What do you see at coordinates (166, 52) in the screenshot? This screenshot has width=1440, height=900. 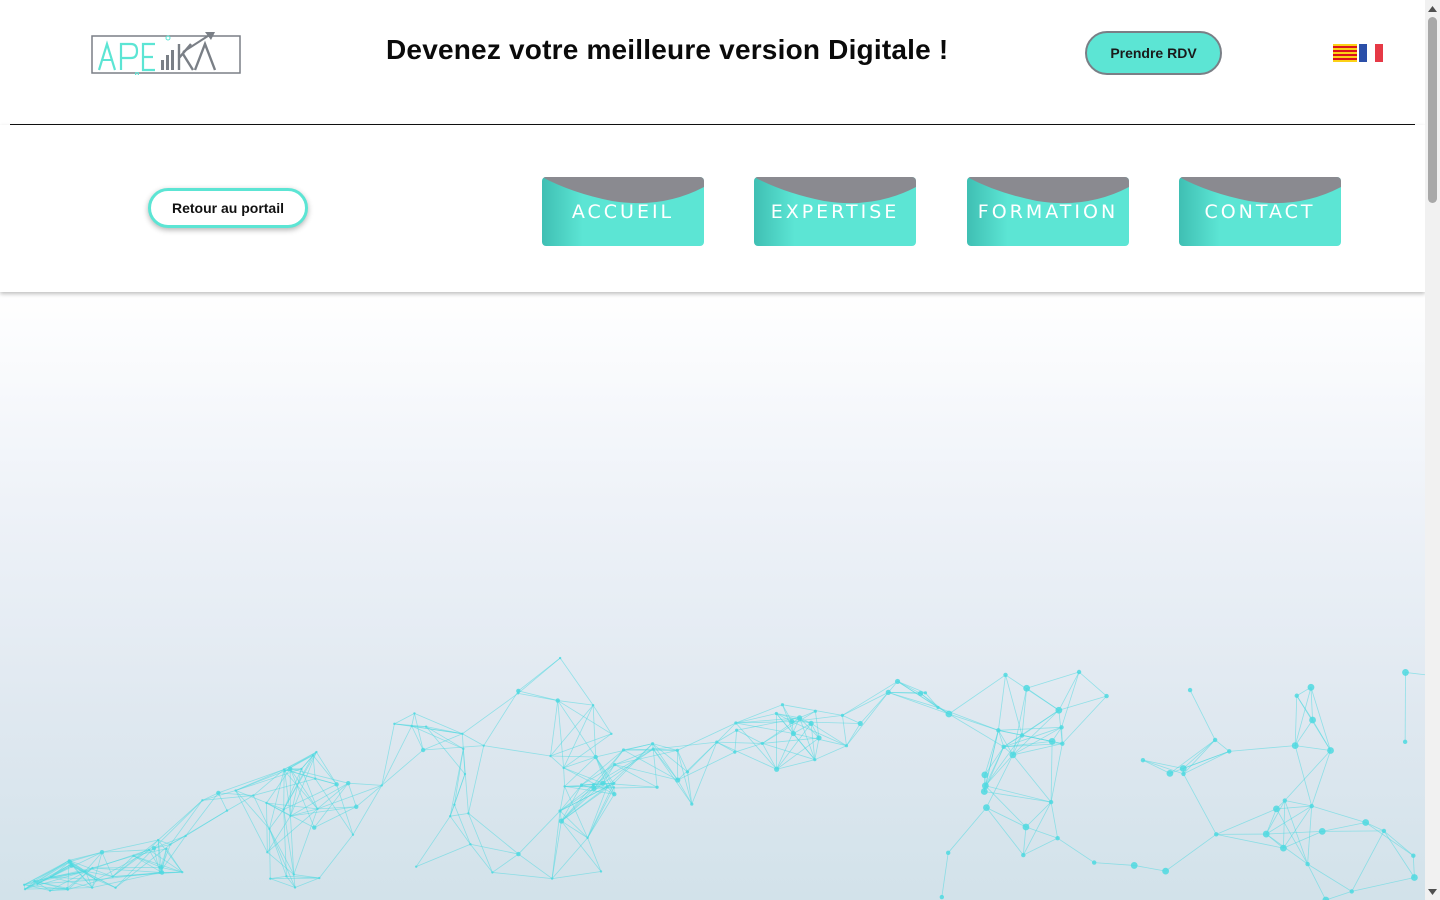 I see `apeika-logo` at bounding box center [166, 52].